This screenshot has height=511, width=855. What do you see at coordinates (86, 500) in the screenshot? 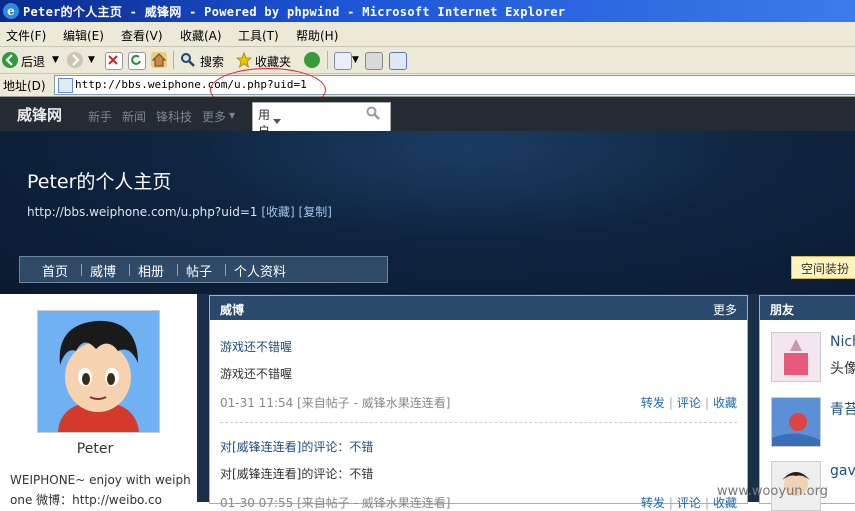
I see `profile-bio-line: one 微博：http://weibo.co` at bounding box center [86, 500].